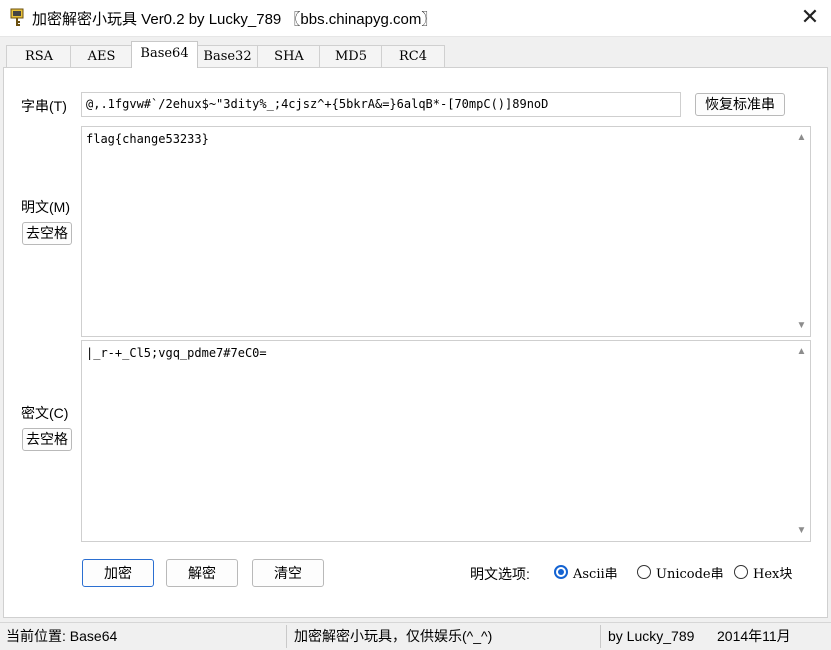 The width and height of the screenshot is (831, 650). What do you see at coordinates (288, 573) in the screenshot?
I see `clear-button: 清空` at bounding box center [288, 573].